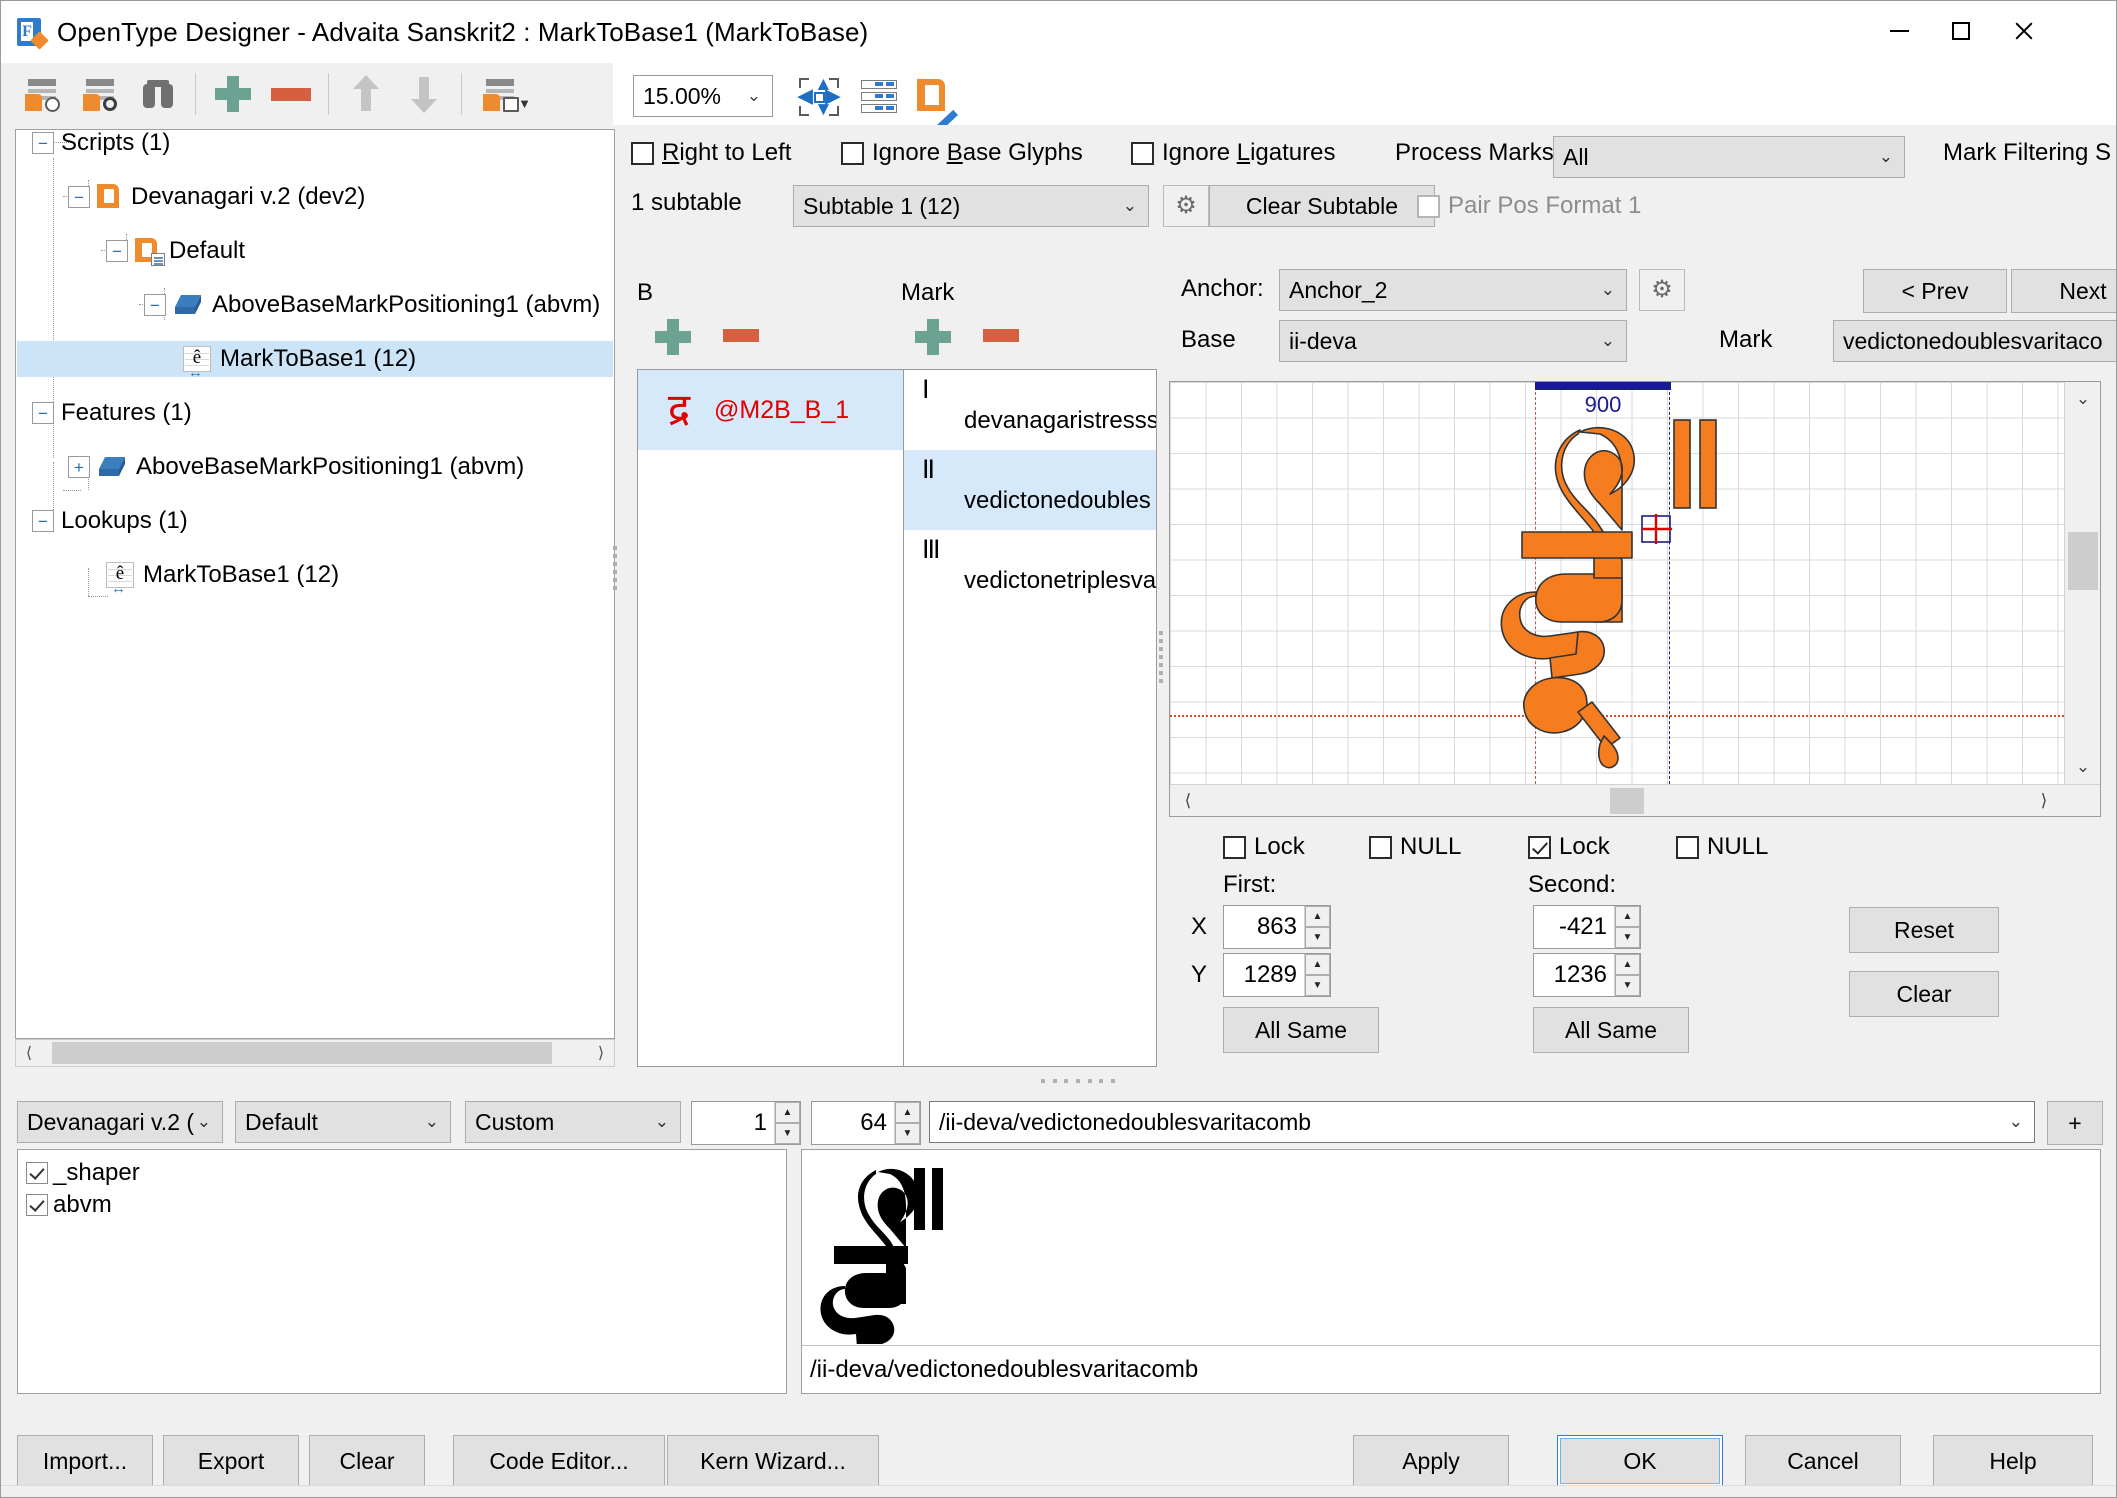 This screenshot has height=1498, width=2117. I want to click on prev-button: < Prev, so click(1935, 291).